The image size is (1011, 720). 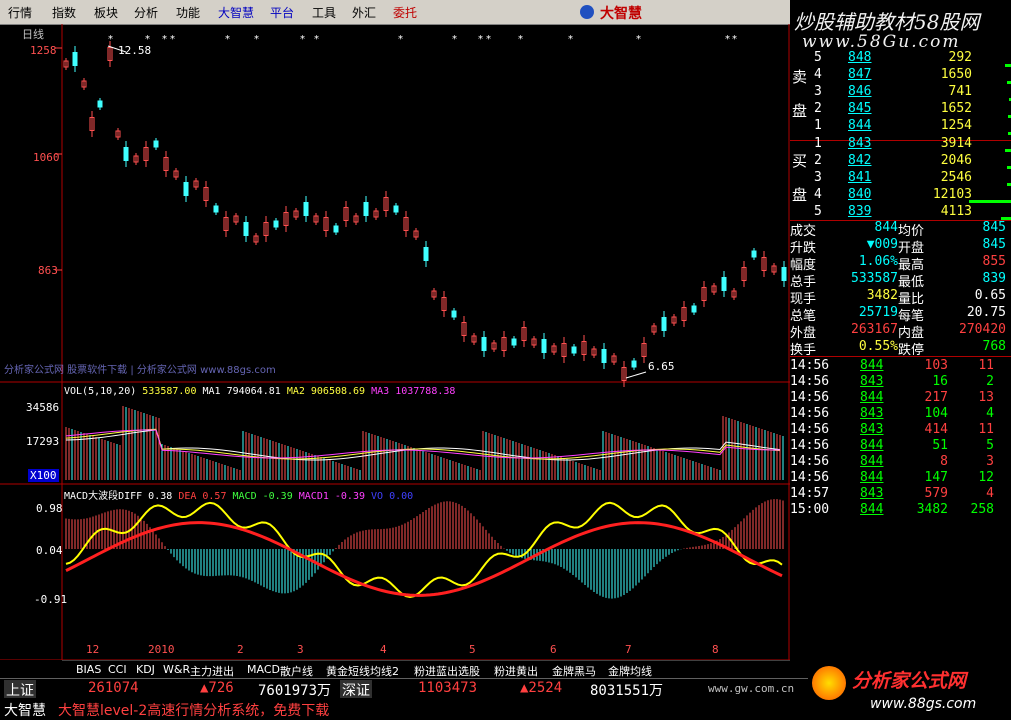 I want to click on tick-volume: 414, so click(x=936, y=429).